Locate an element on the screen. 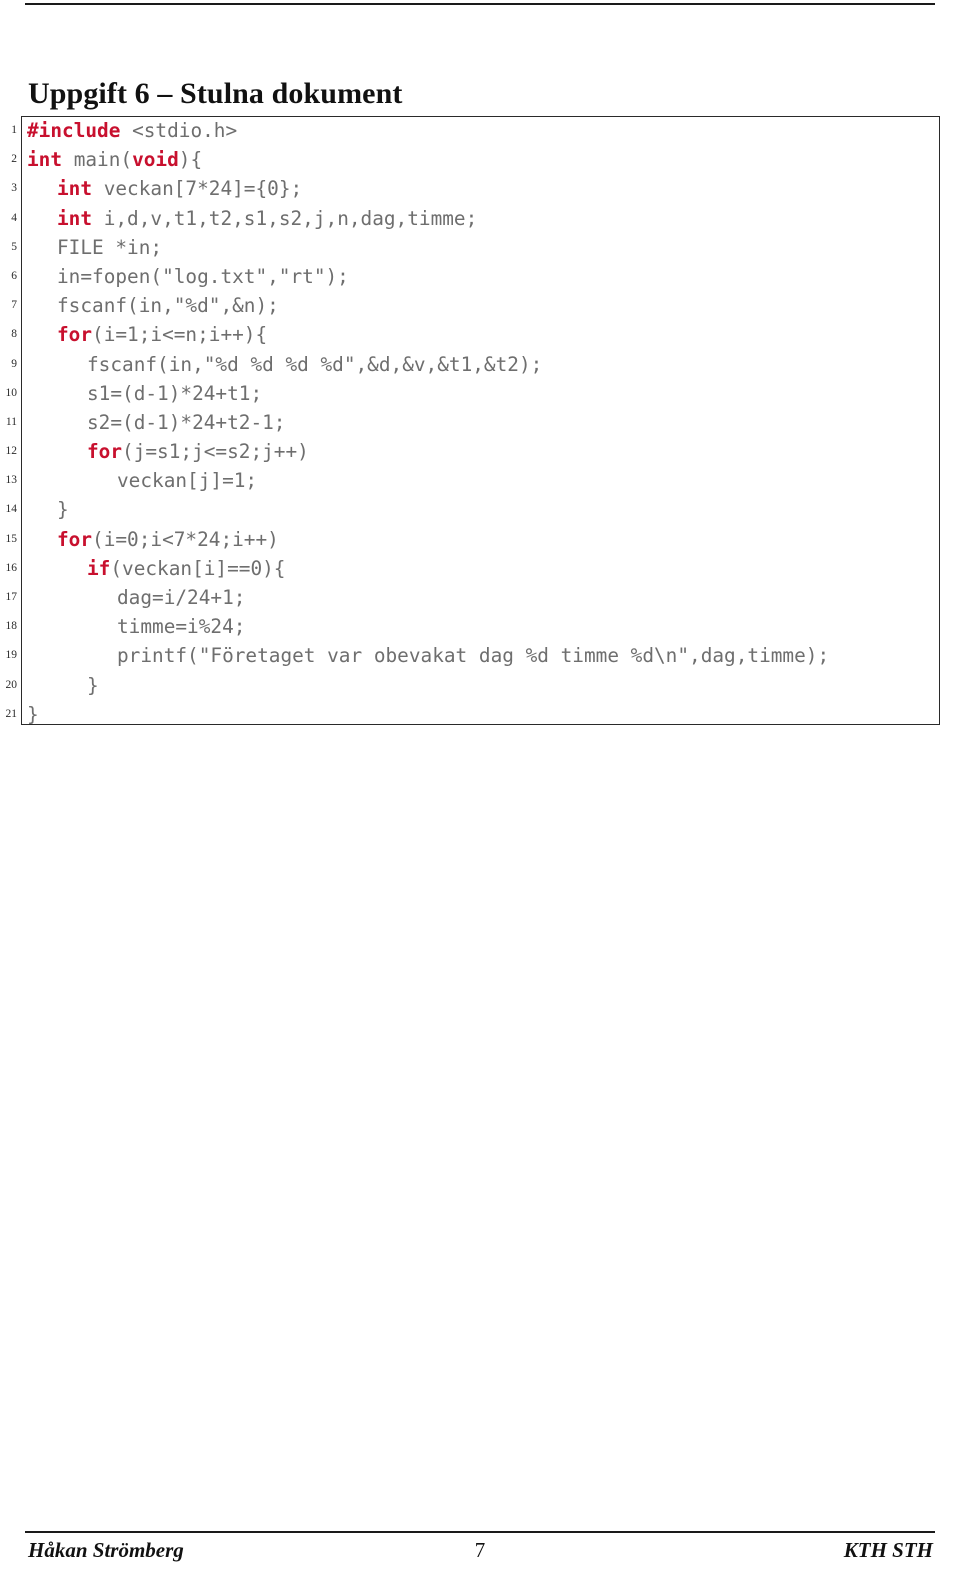  code-line-number: 21 is located at coordinates (11, 713).